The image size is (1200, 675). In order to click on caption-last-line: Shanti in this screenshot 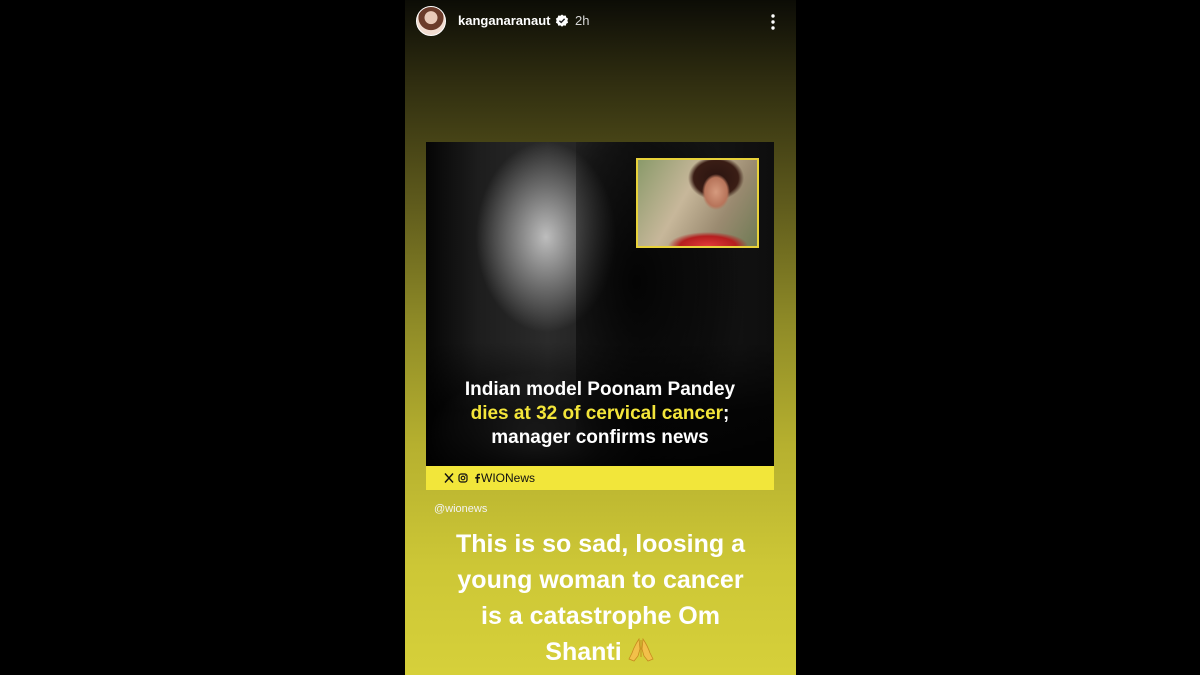, I will do `click(600, 652)`.